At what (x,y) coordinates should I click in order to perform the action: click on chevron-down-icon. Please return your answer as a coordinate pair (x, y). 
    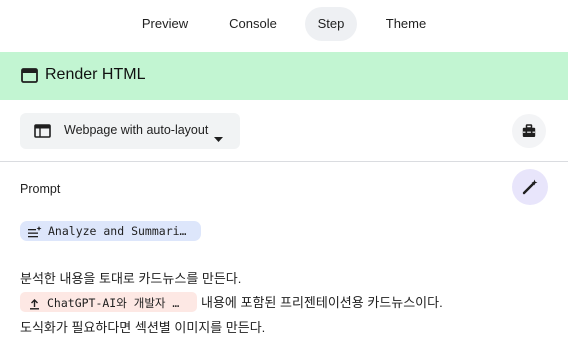
    Looking at the image, I should click on (218, 135).